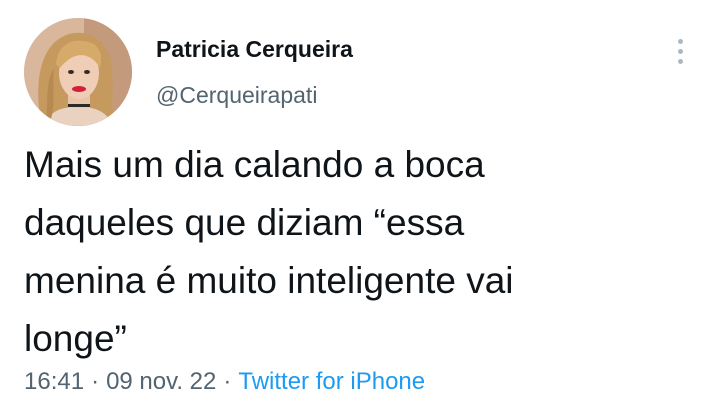 The height and width of the screenshot is (419, 720). Describe the element at coordinates (54, 381) in the screenshot. I see `tweet-time: 16:41` at that location.